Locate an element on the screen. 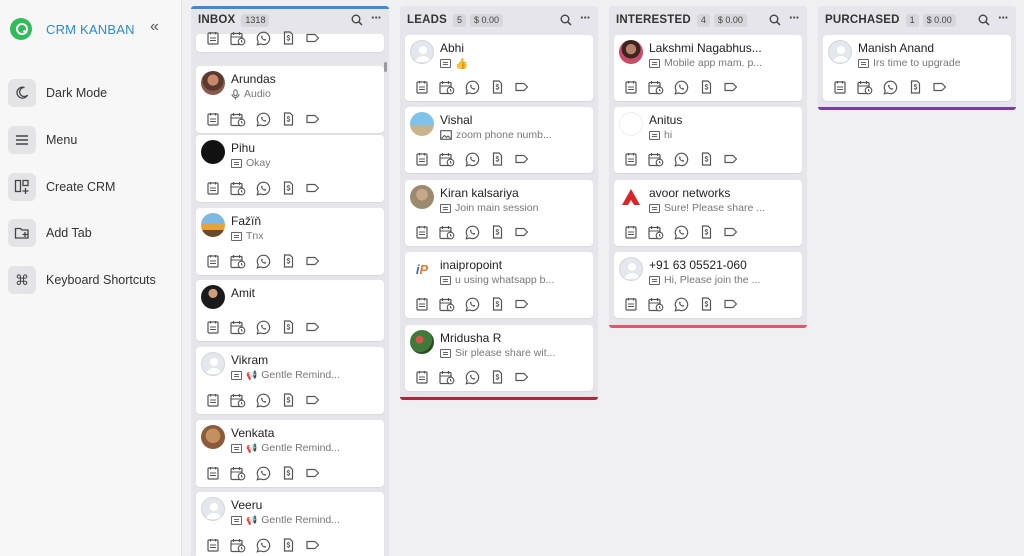  inbox-scrollbar is located at coordinates (385, 292).